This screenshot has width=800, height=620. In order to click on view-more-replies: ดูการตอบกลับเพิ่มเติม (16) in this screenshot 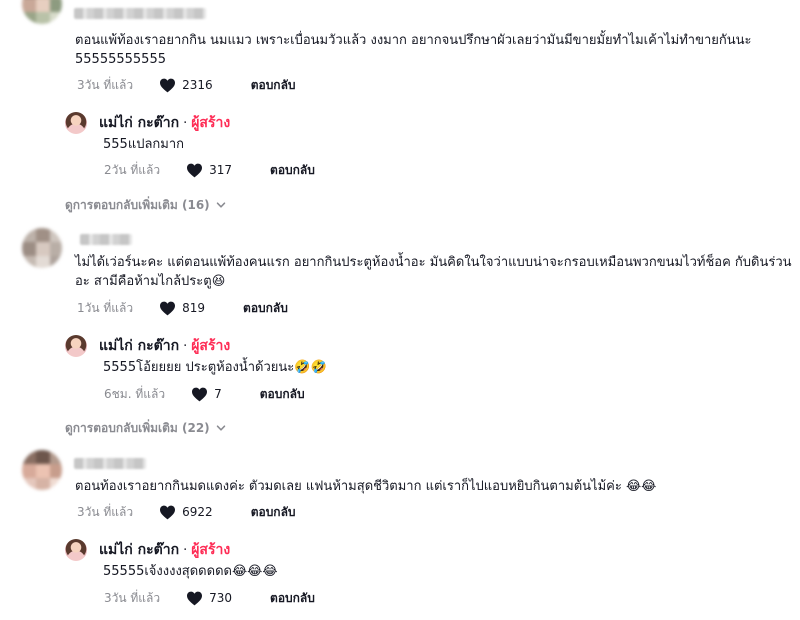, I will do `click(145, 205)`.